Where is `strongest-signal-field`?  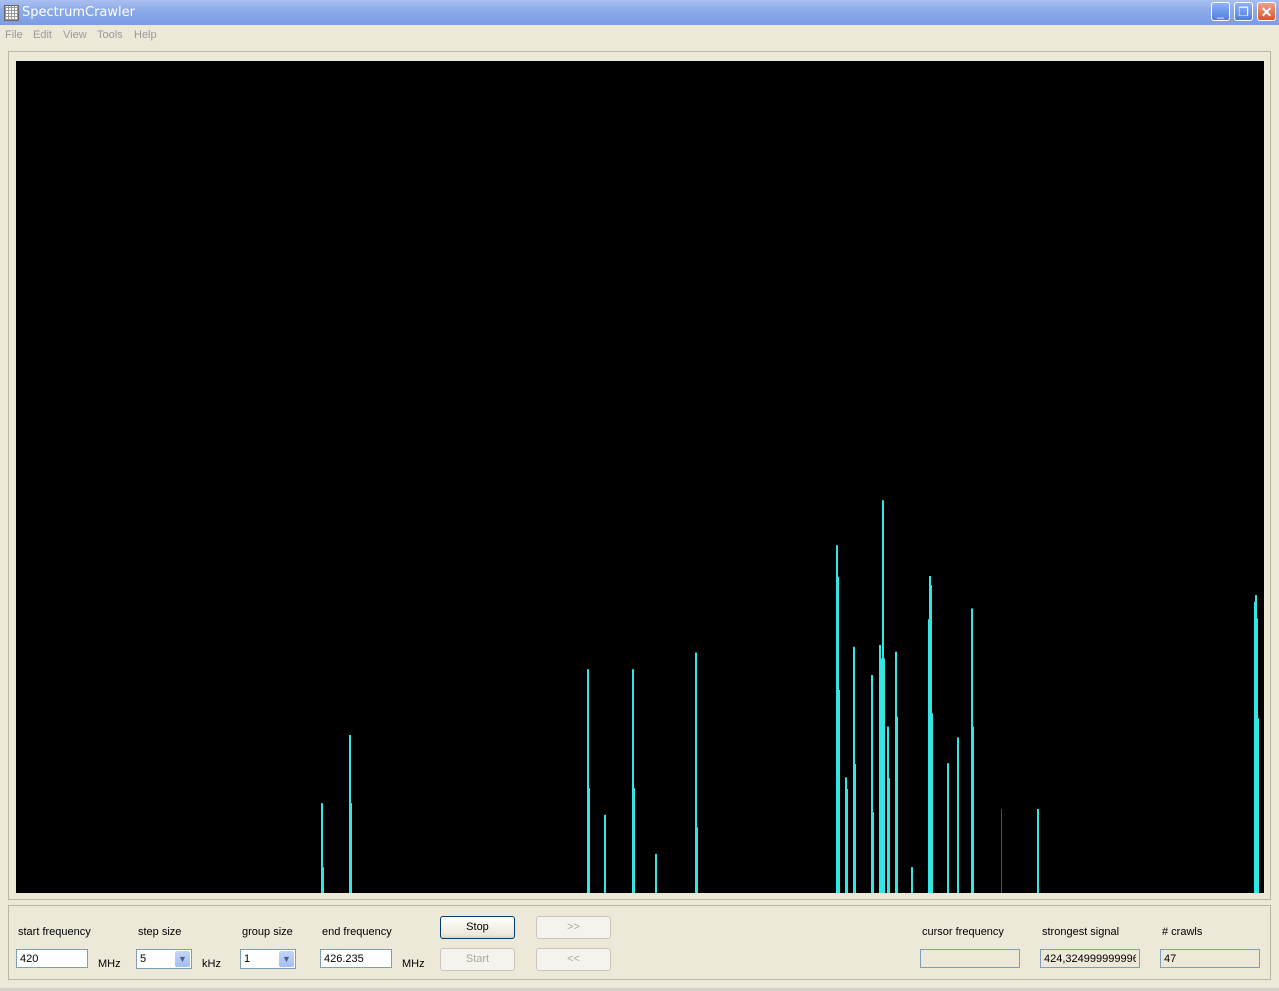 strongest-signal-field is located at coordinates (1090, 958).